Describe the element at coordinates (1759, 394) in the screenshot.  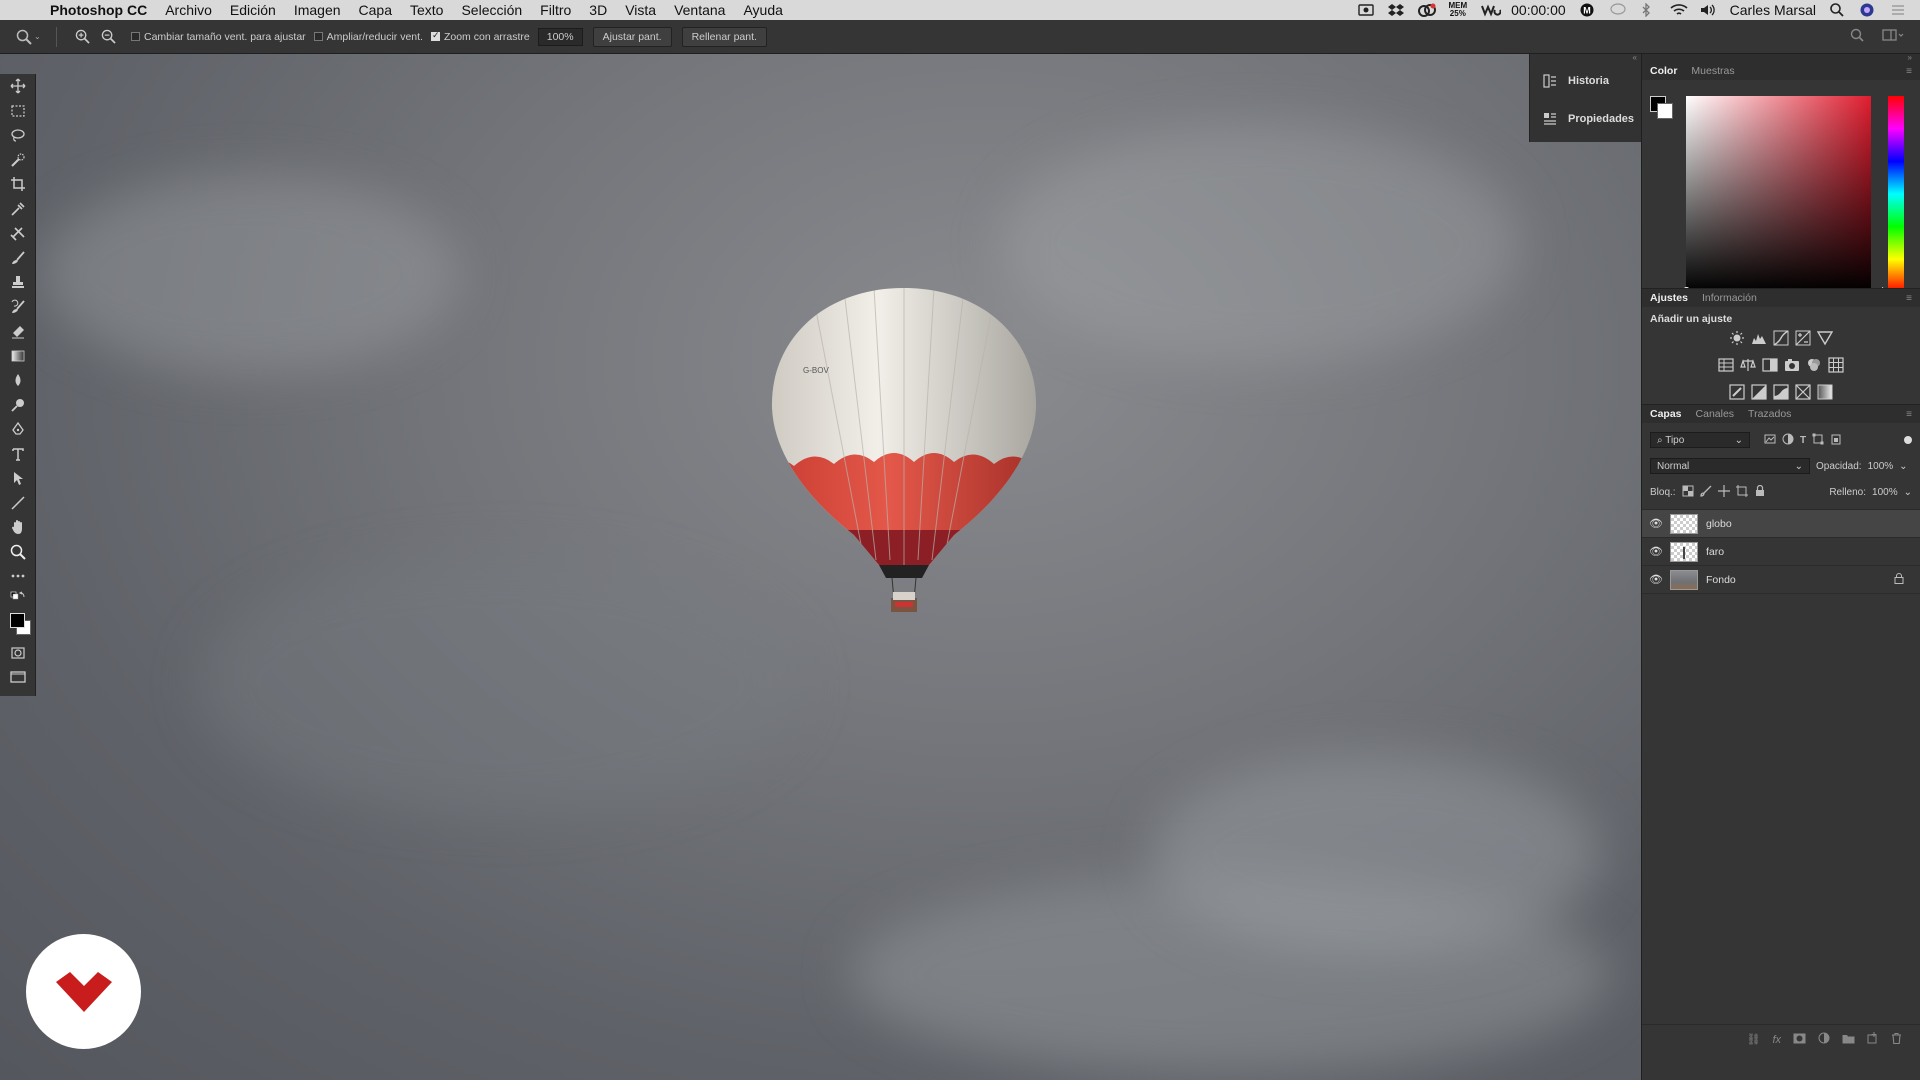
I see `posterize-icon` at that location.